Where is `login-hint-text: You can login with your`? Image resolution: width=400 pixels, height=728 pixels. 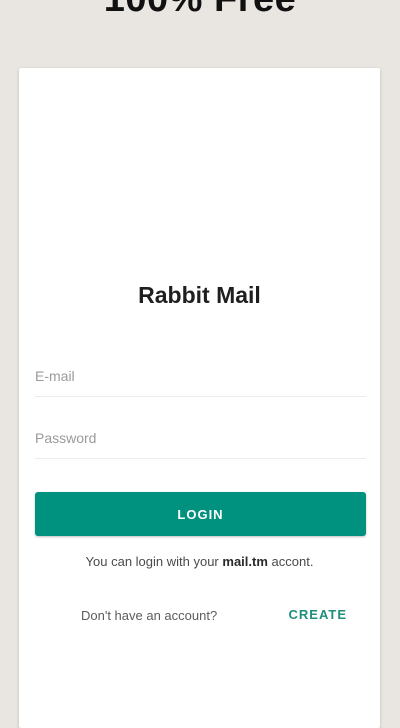
login-hint-text: You can login with your is located at coordinates (154, 561).